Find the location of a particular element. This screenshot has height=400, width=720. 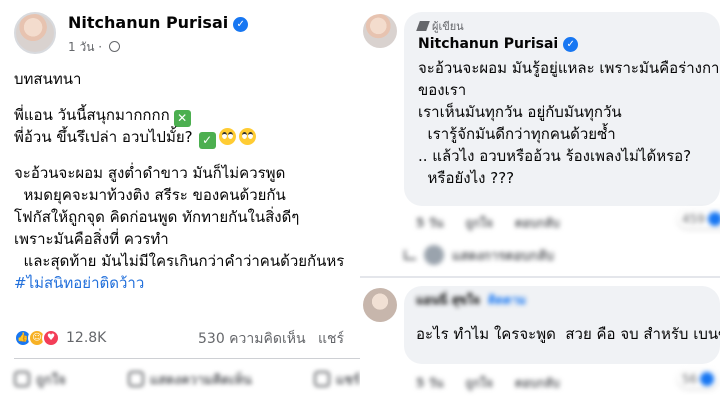

cross-mark-emoji-icon: ✕ is located at coordinates (182, 118).